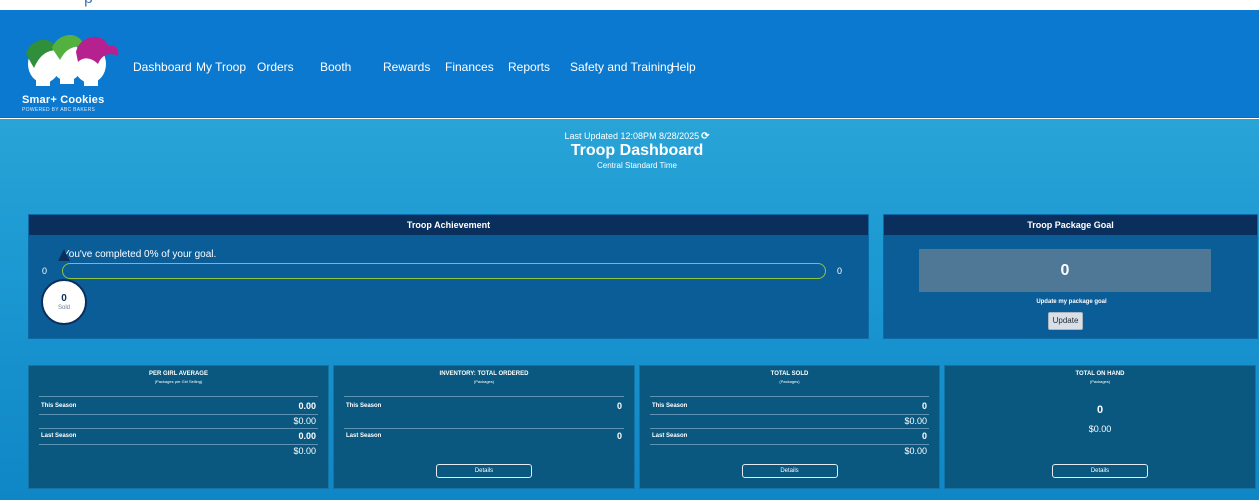 The height and width of the screenshot is (500, 1259). I want to click on last-updated: Last Updated 12:08PM 8/28/2025 ⟳, so click(629, 136).